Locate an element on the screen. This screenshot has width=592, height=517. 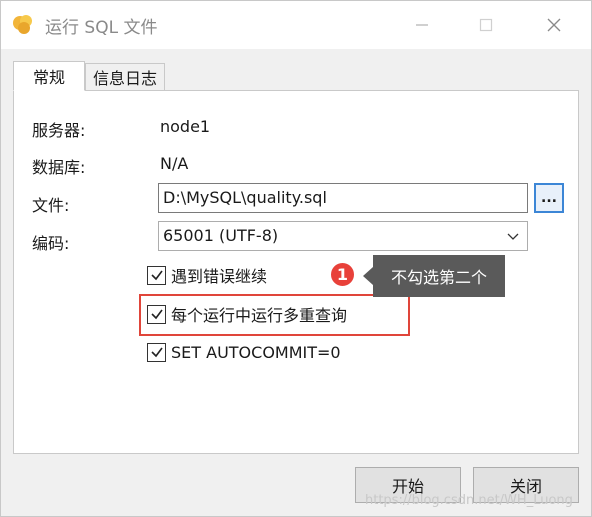
close-icon is located at coordinates (554, 25).